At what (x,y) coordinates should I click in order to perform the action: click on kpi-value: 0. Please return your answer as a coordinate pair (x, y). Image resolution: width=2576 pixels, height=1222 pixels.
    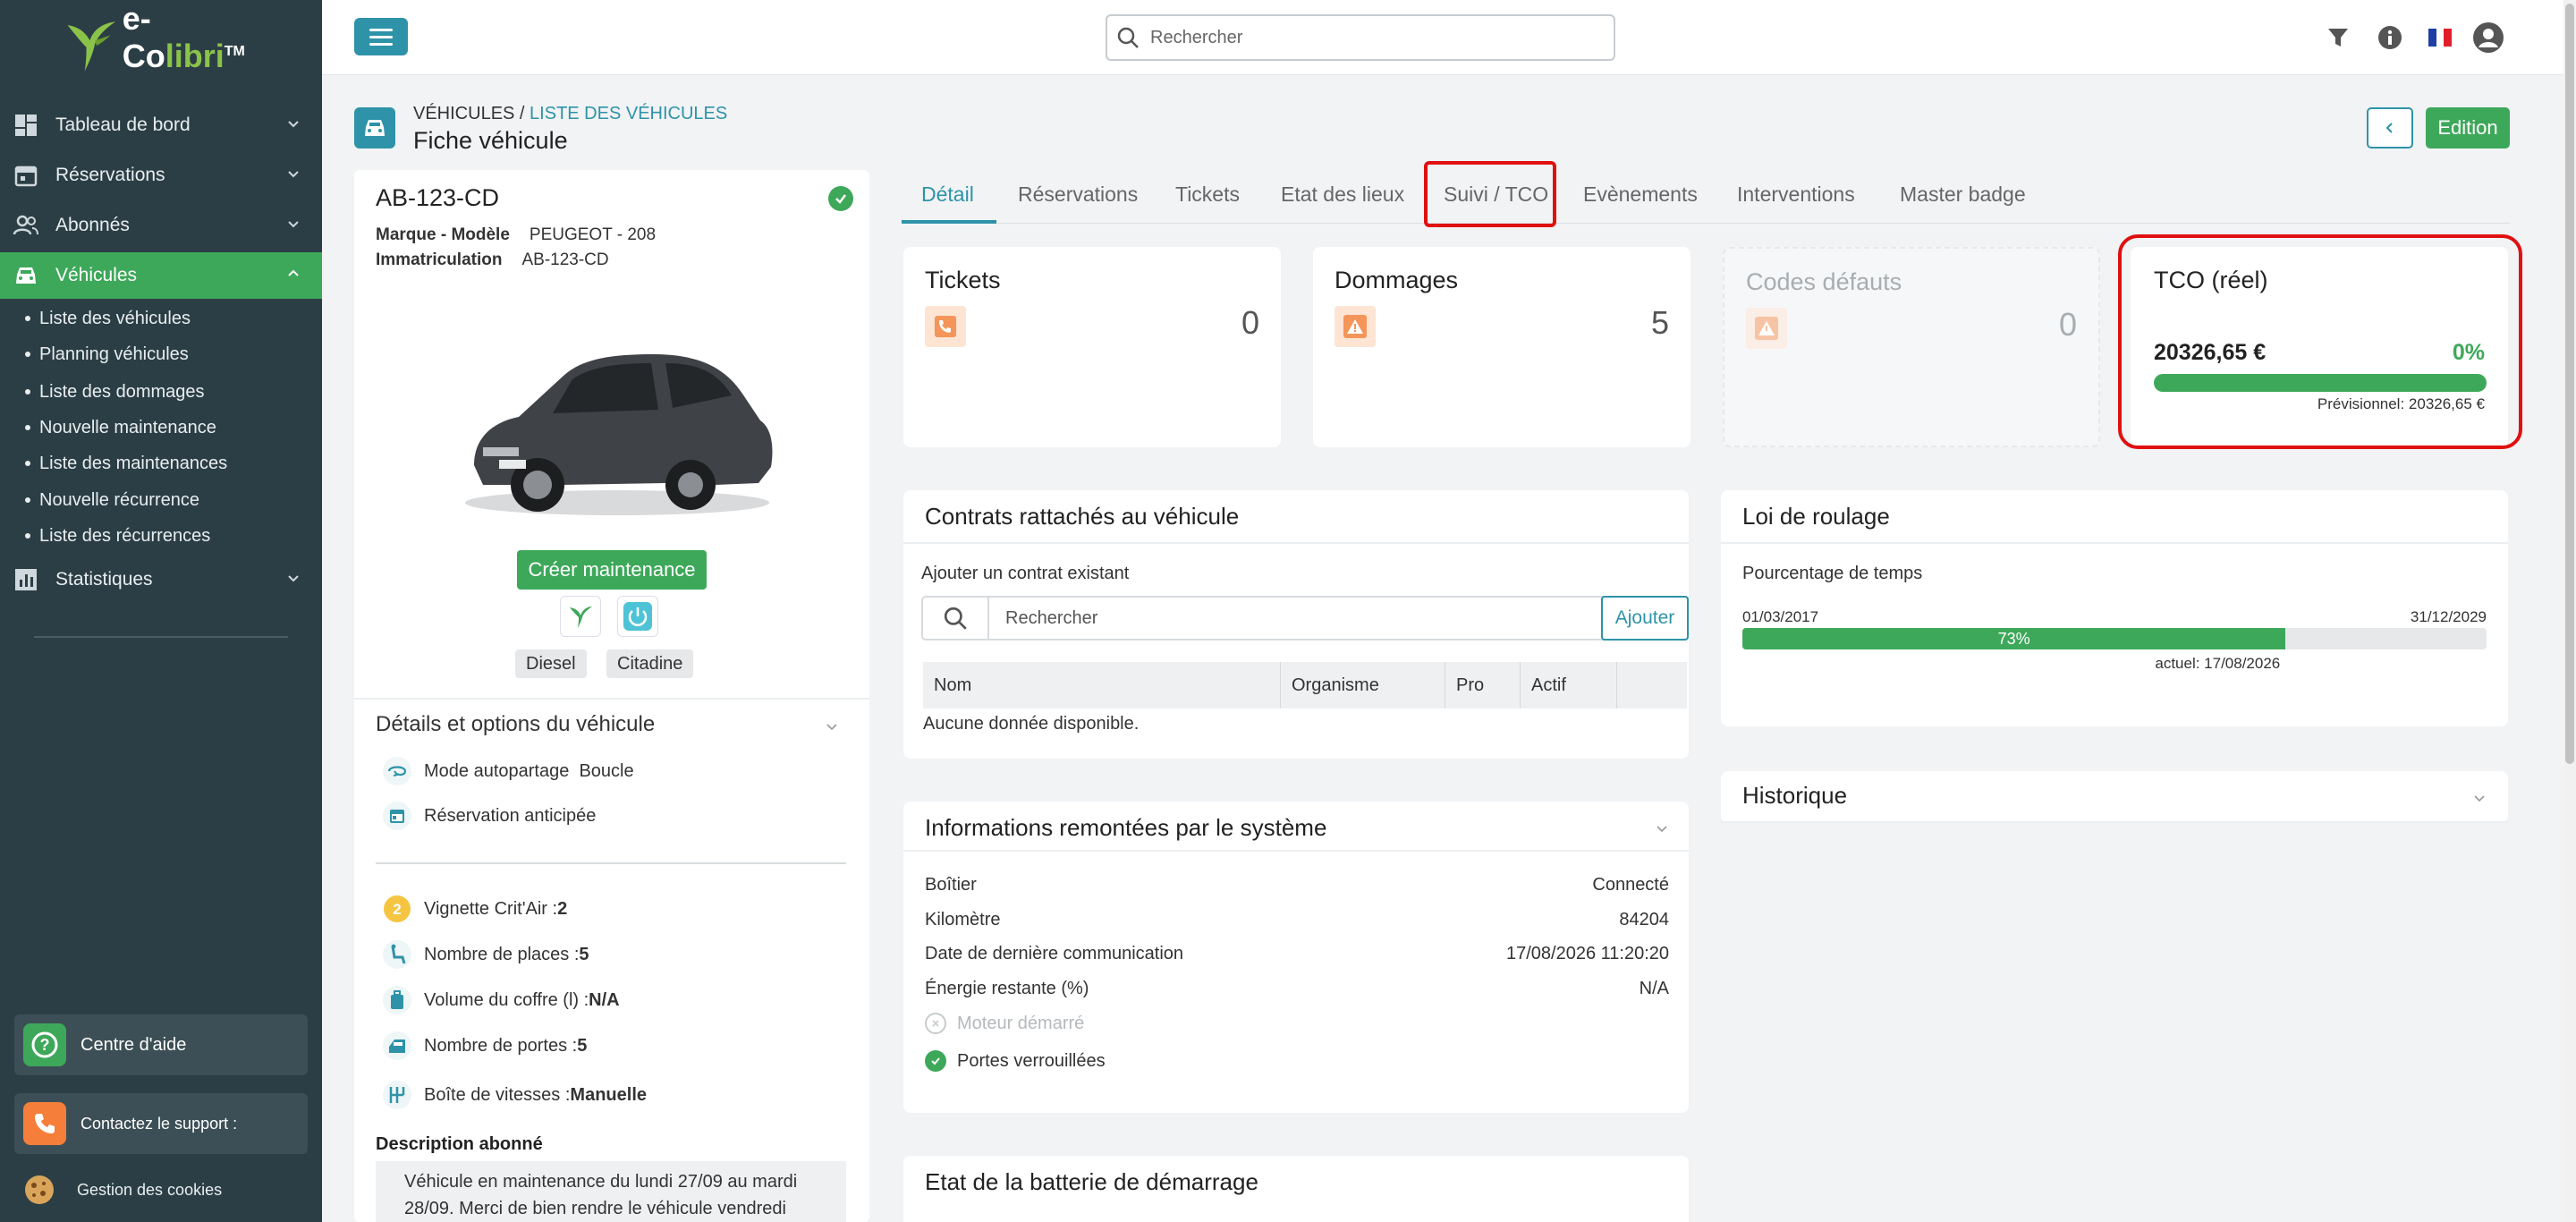
    Looking at the image, I should click on (1250, 322).